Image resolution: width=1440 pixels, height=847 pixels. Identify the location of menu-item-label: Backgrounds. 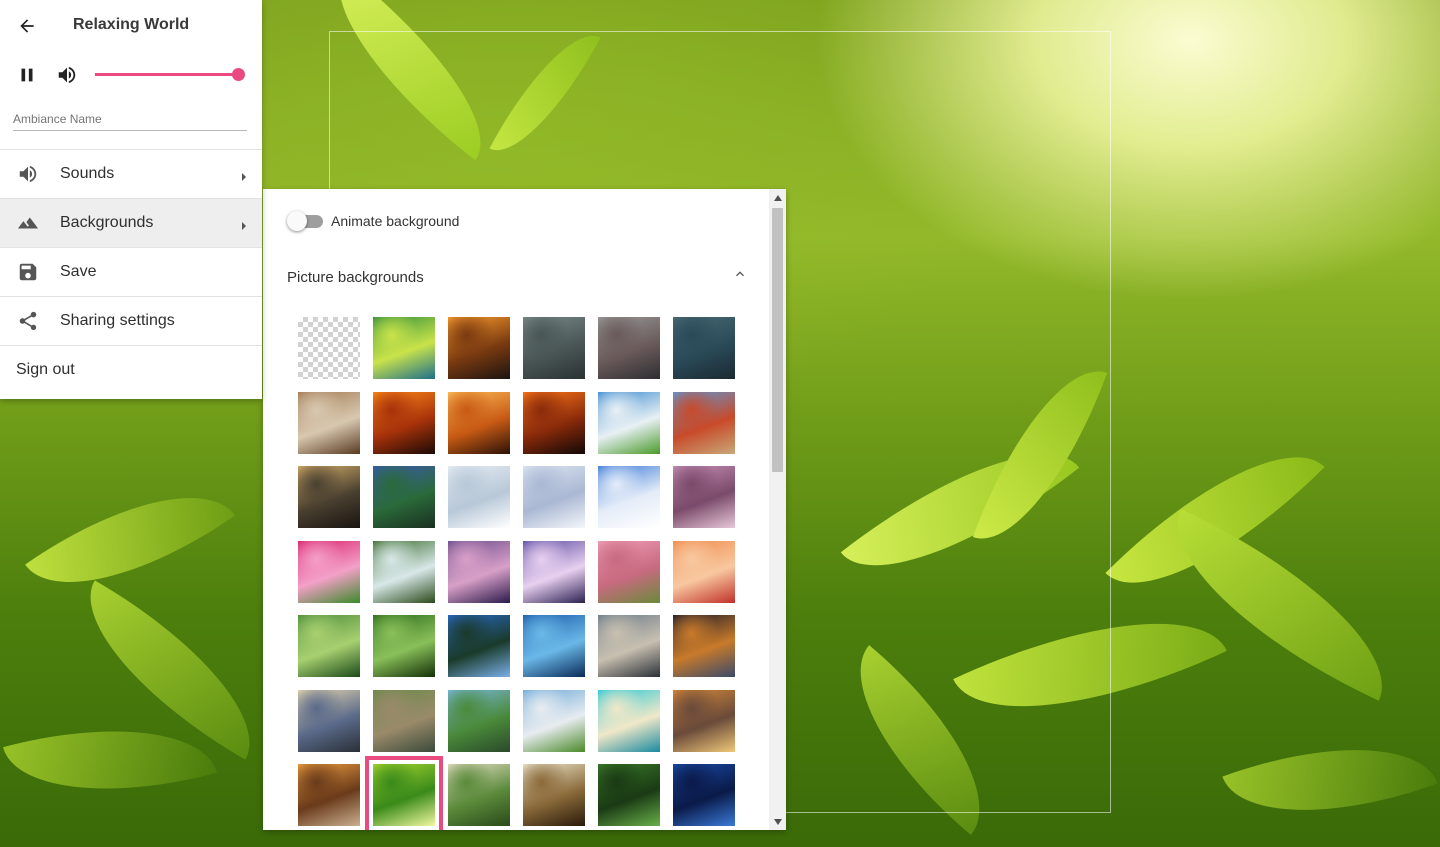
(107, 222).